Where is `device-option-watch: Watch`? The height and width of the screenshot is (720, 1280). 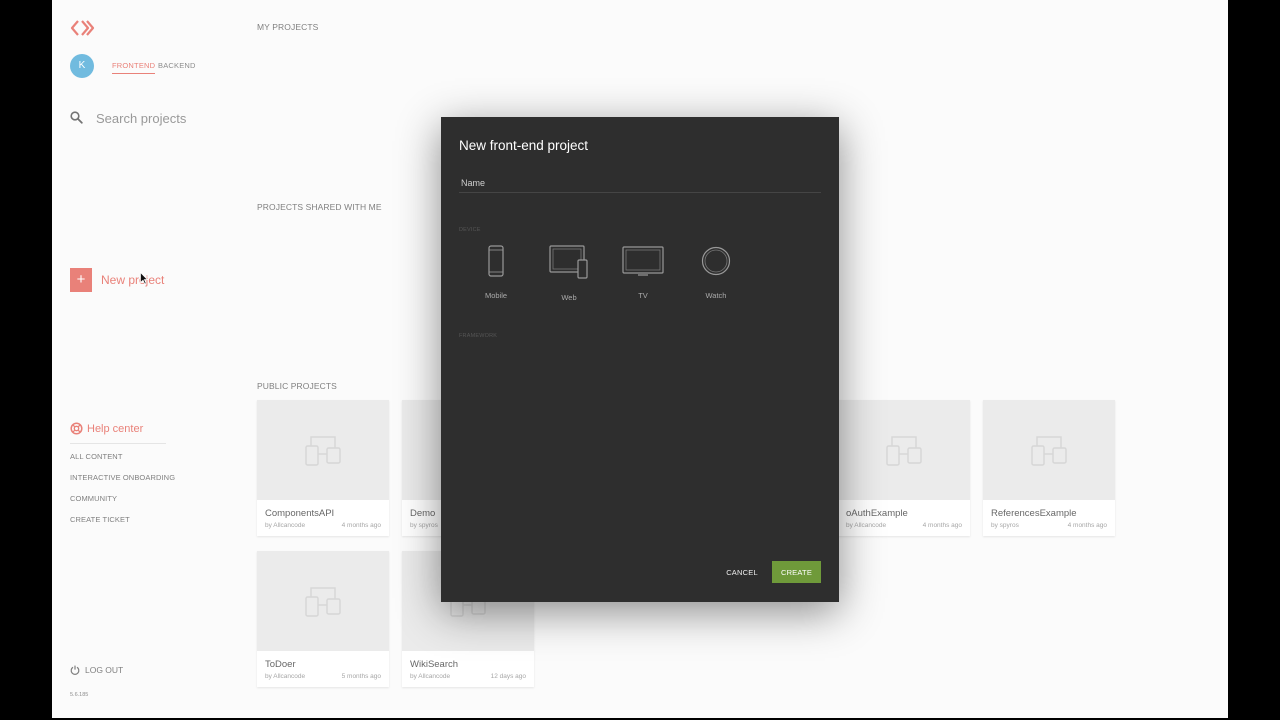 device-option-watch: Watch is located at coordinates (716, 275).